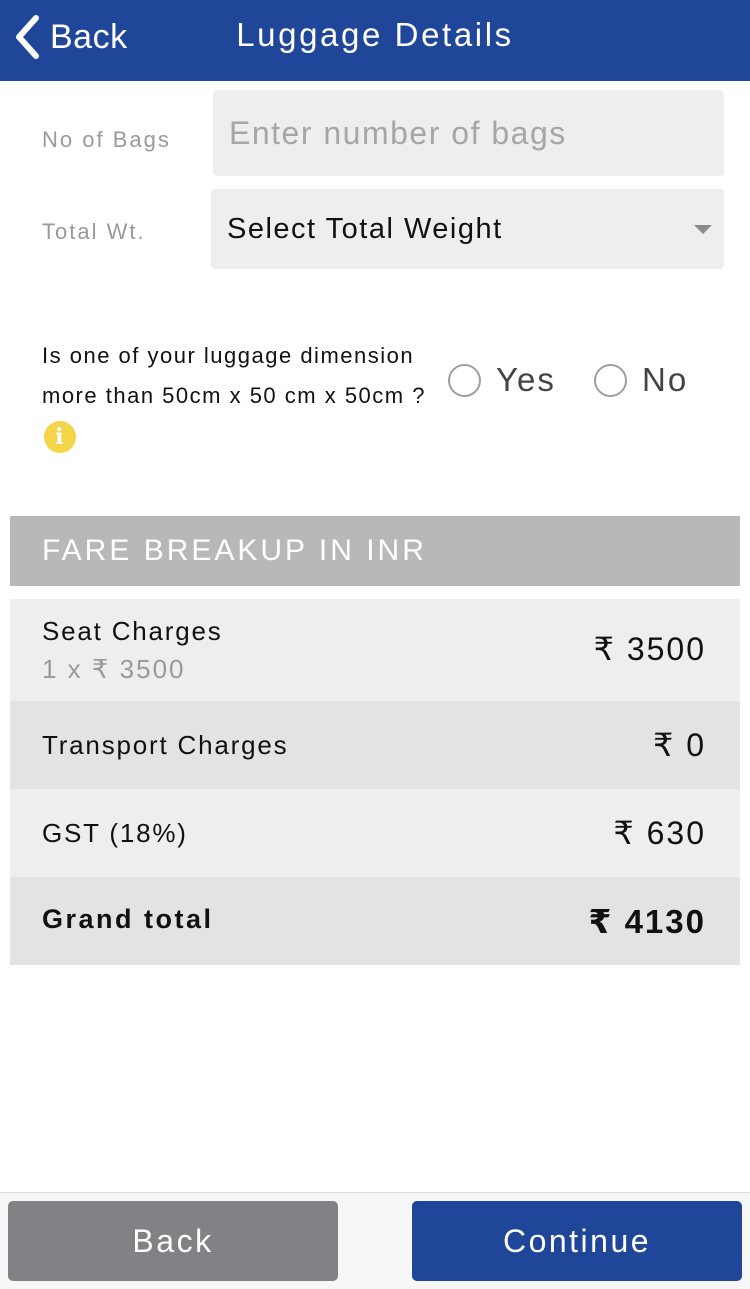  I want to click on weight-label: Total Wt., so click(94, 231).